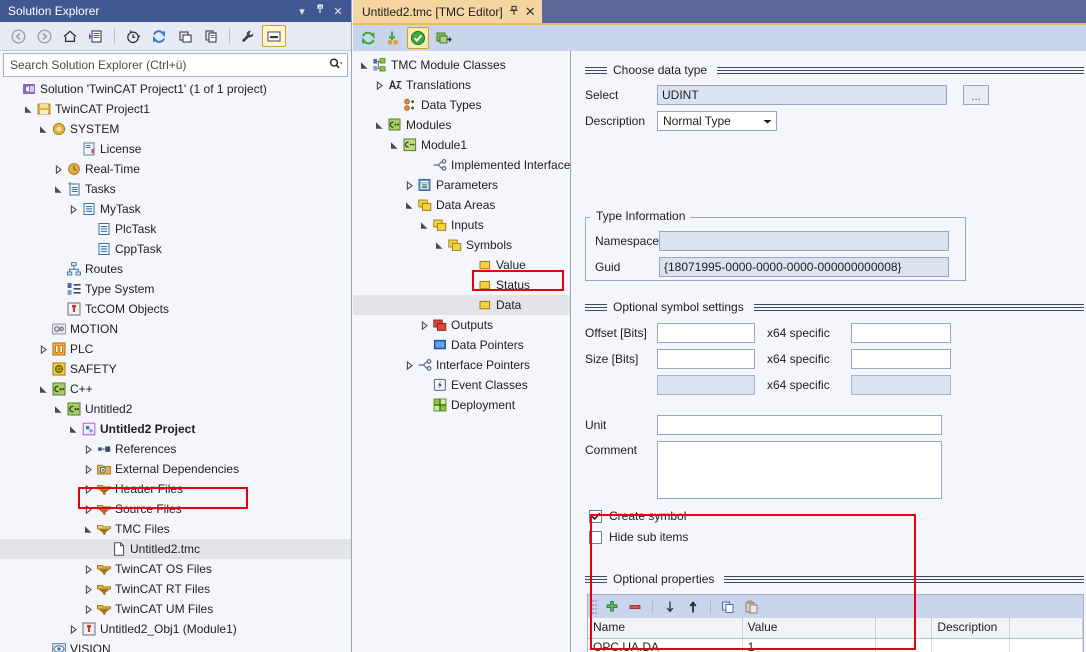 The image size is (1086, 652). What do you see at coordinates (44, 36) in the screenshot?
I see `forward-icon` at bounding box center [44, 36].